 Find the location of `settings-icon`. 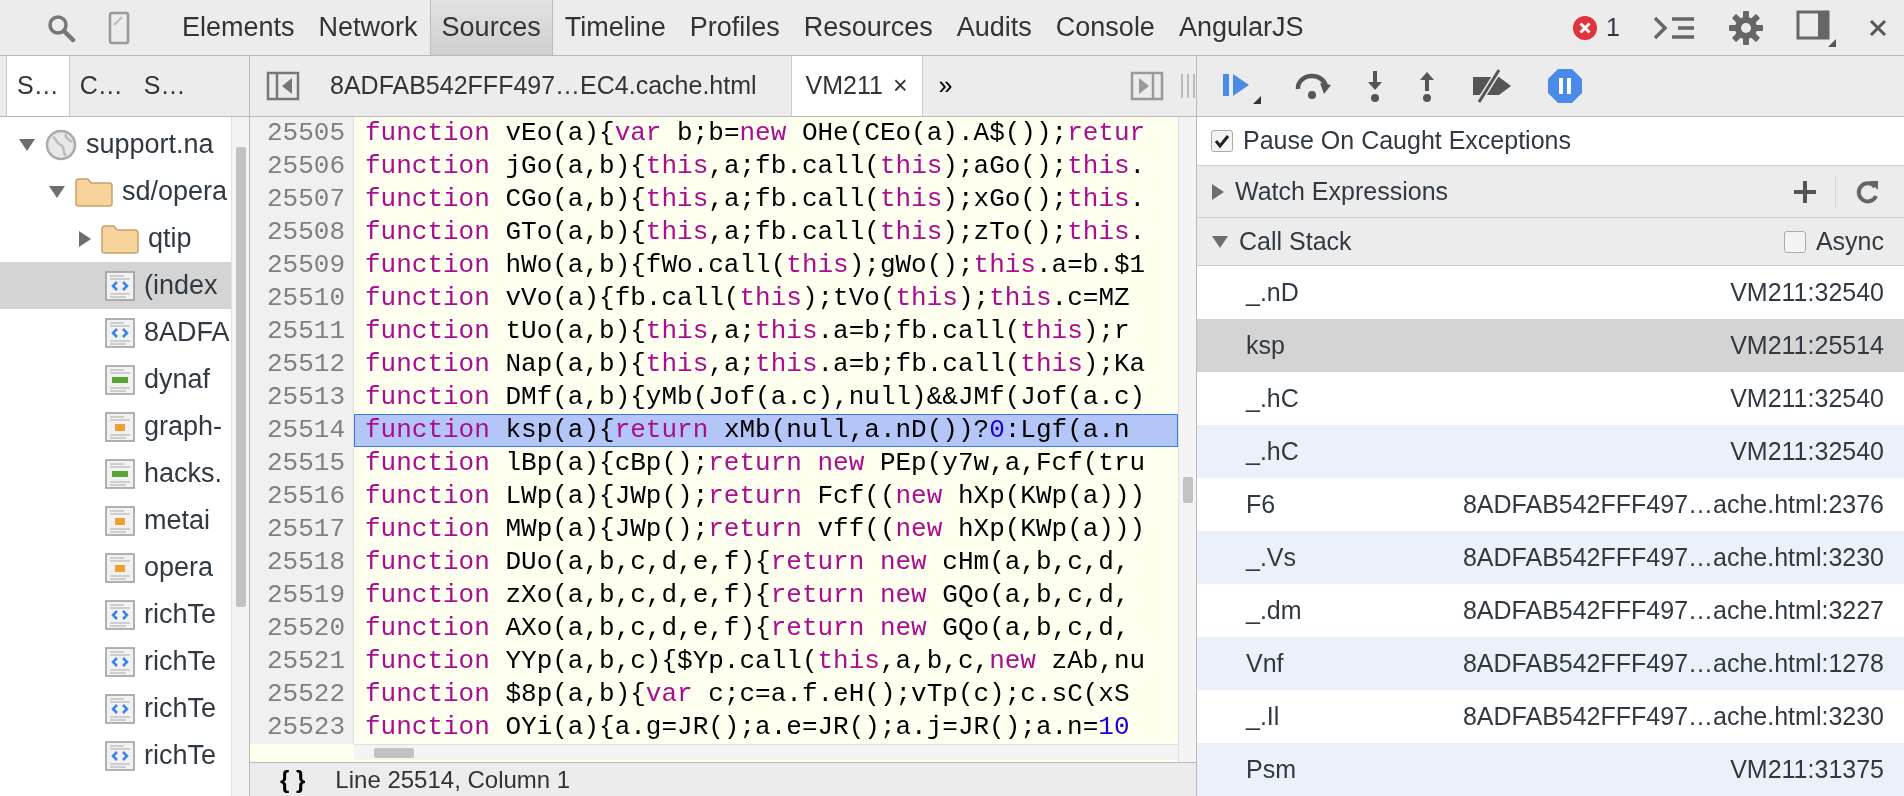

settings-icon is located at coordinates (1746, 27).